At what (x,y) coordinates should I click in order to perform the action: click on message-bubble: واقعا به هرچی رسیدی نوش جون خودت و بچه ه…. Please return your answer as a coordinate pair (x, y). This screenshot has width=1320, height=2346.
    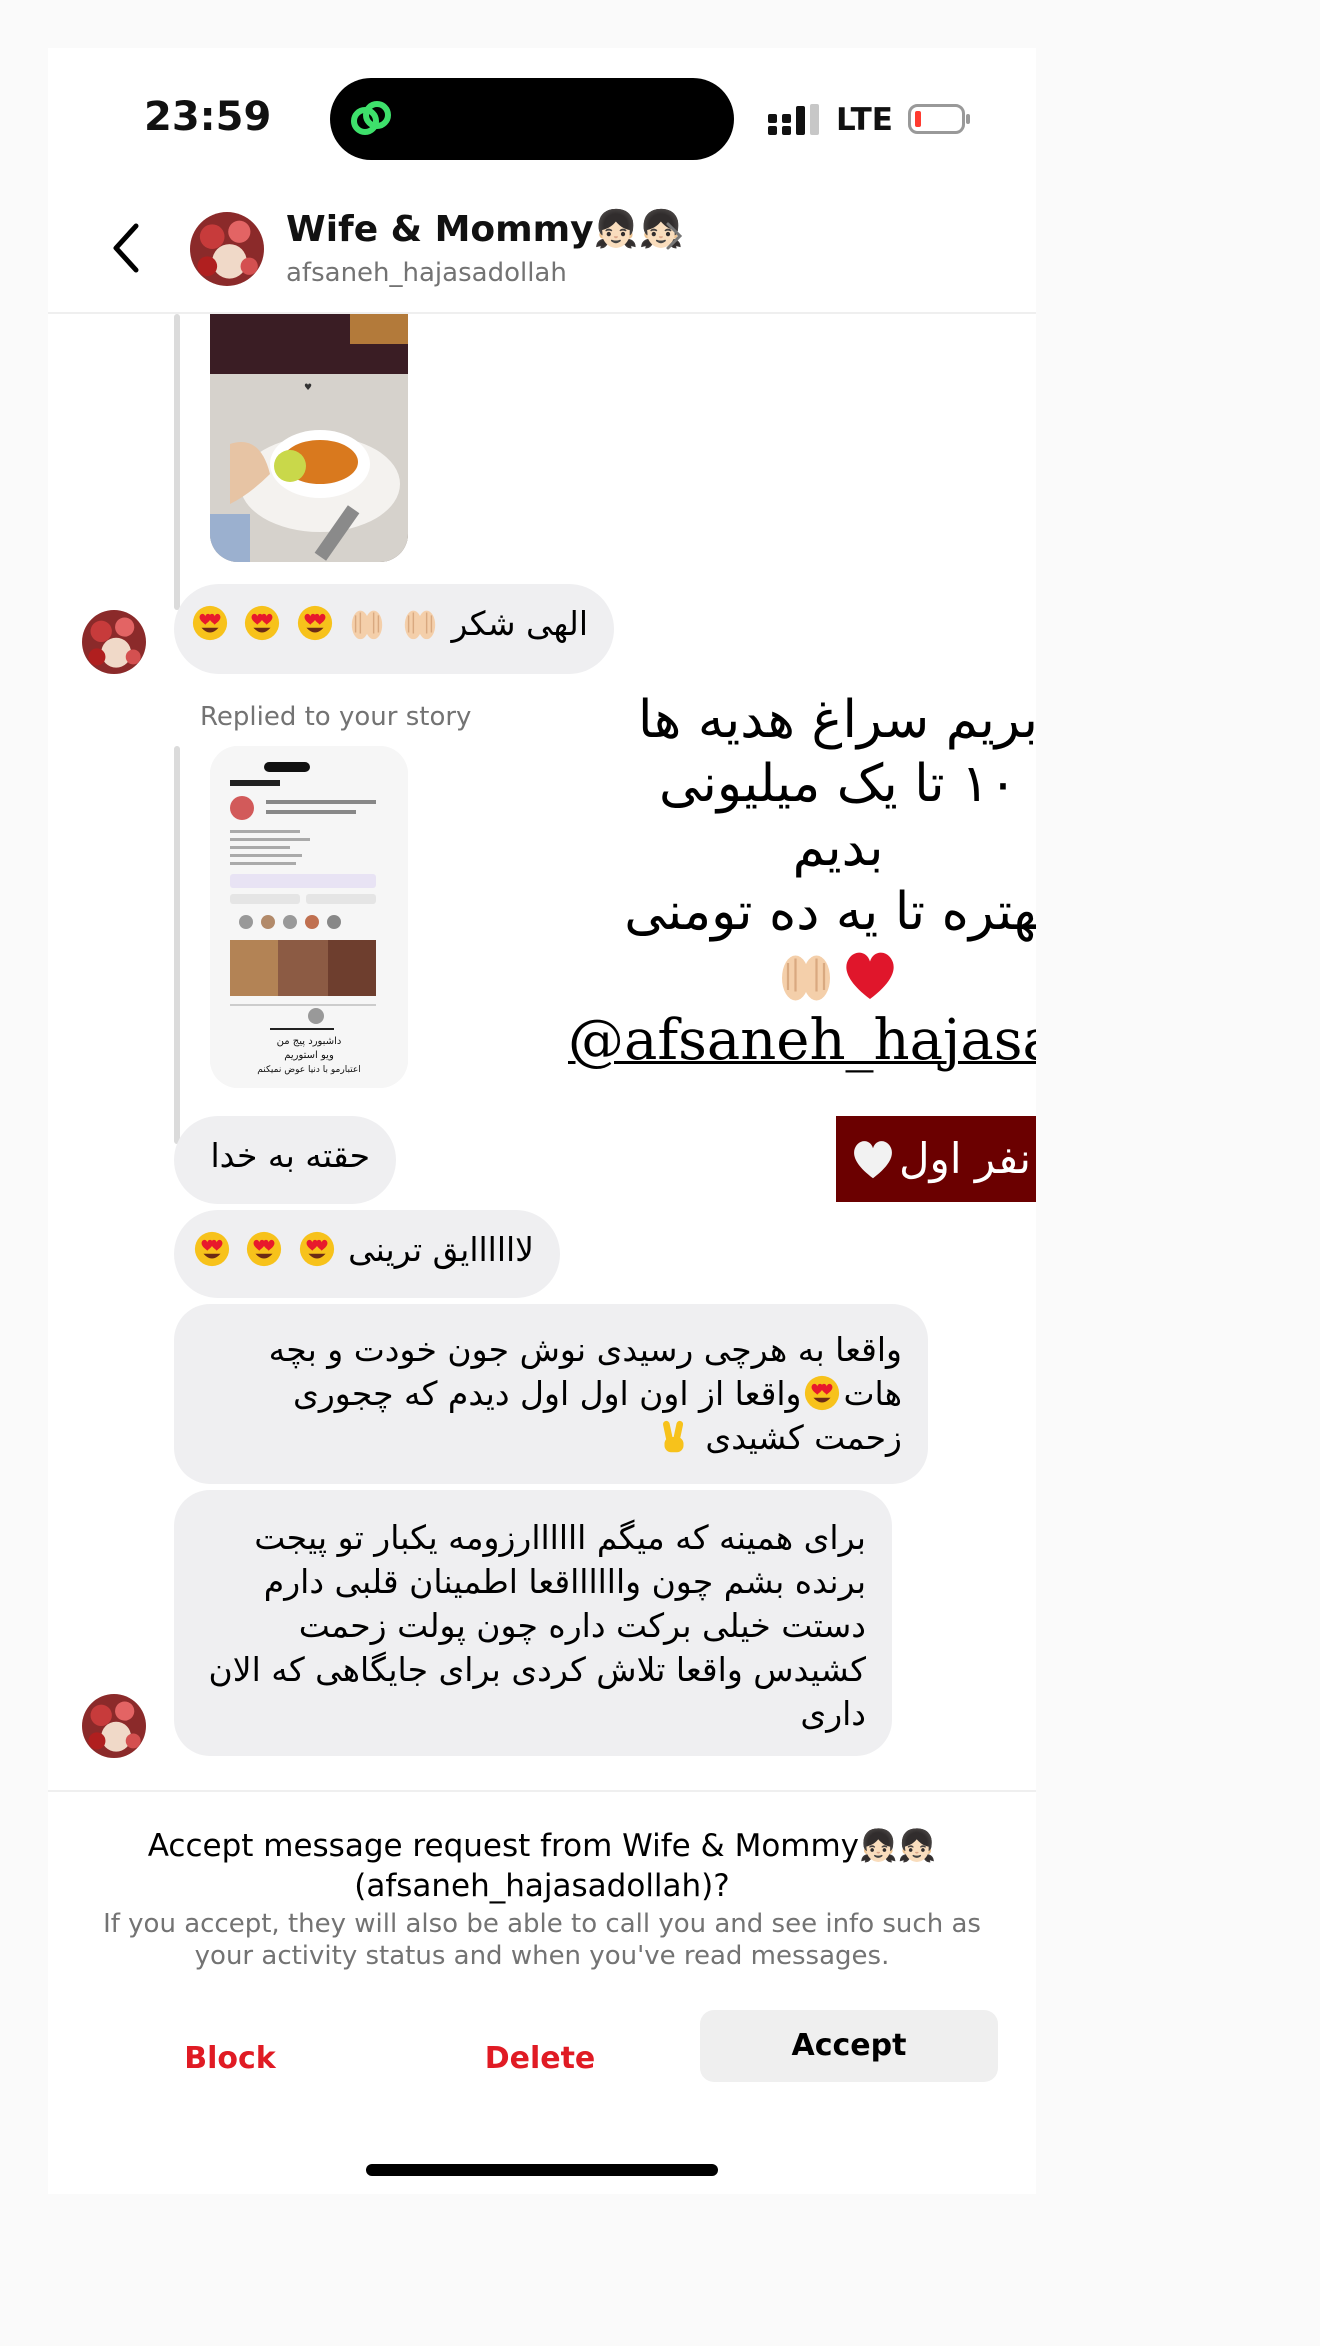
    Looking at the image, I should click on (551, 1394).